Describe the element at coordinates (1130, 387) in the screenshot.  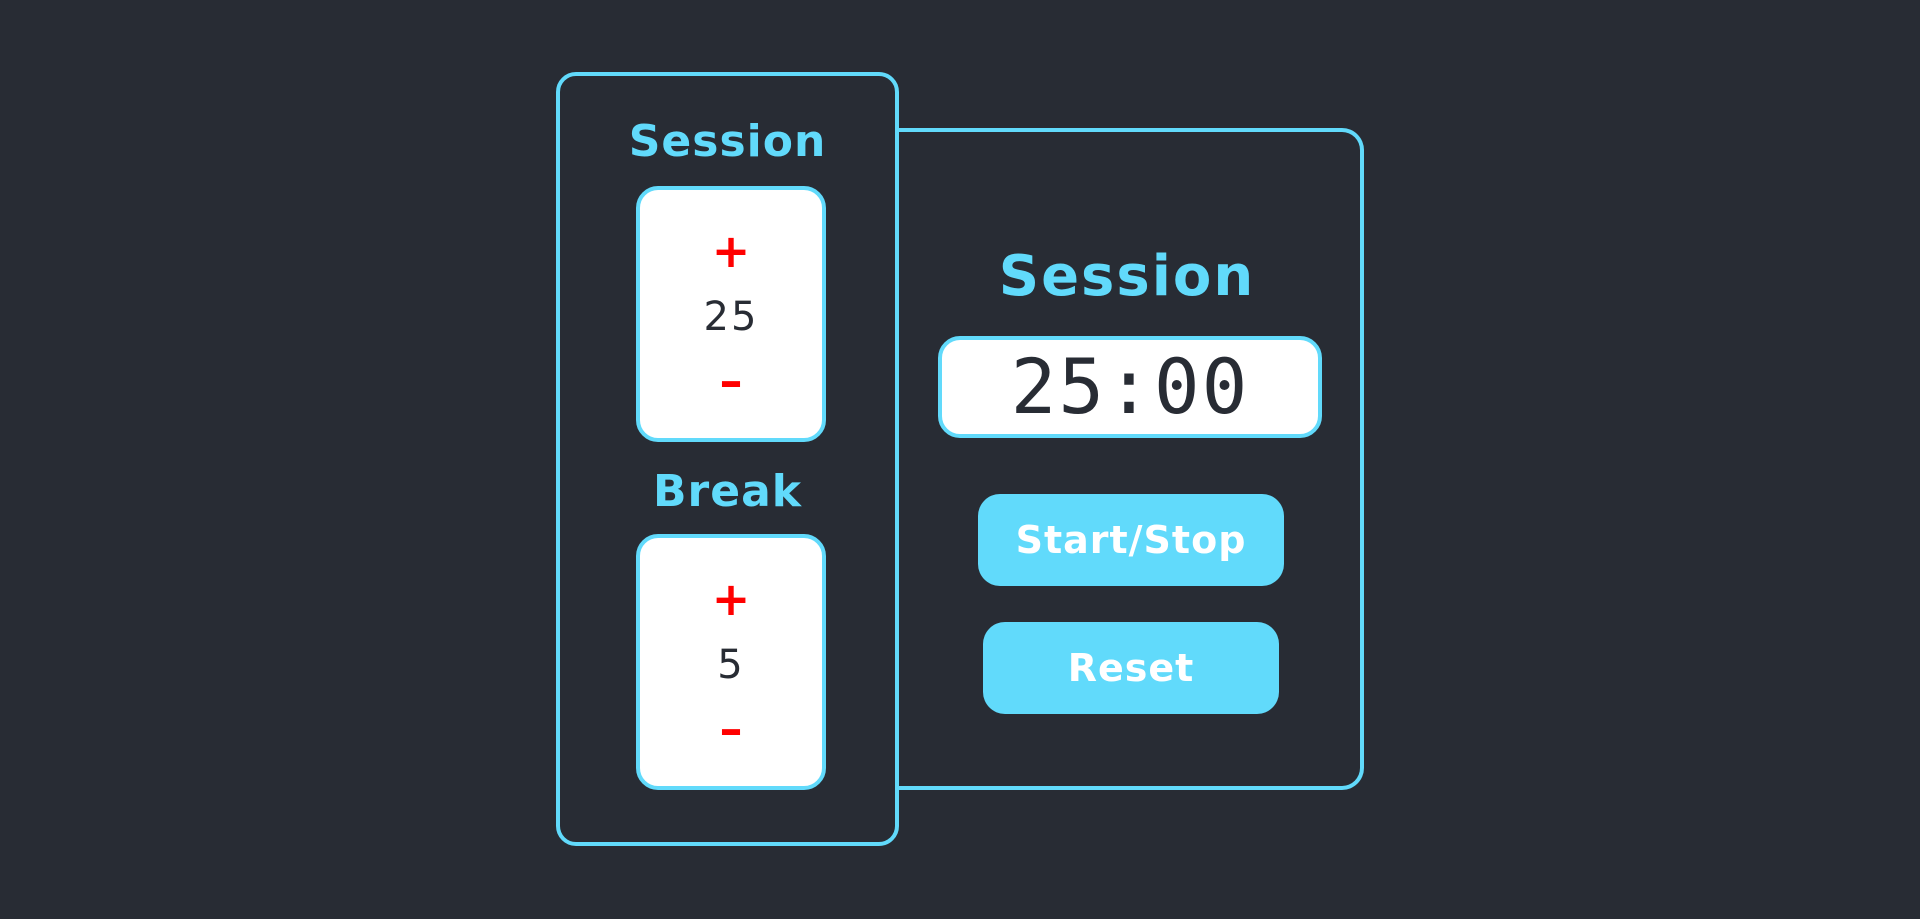
I see `time-left-display: 25:00` at that location.